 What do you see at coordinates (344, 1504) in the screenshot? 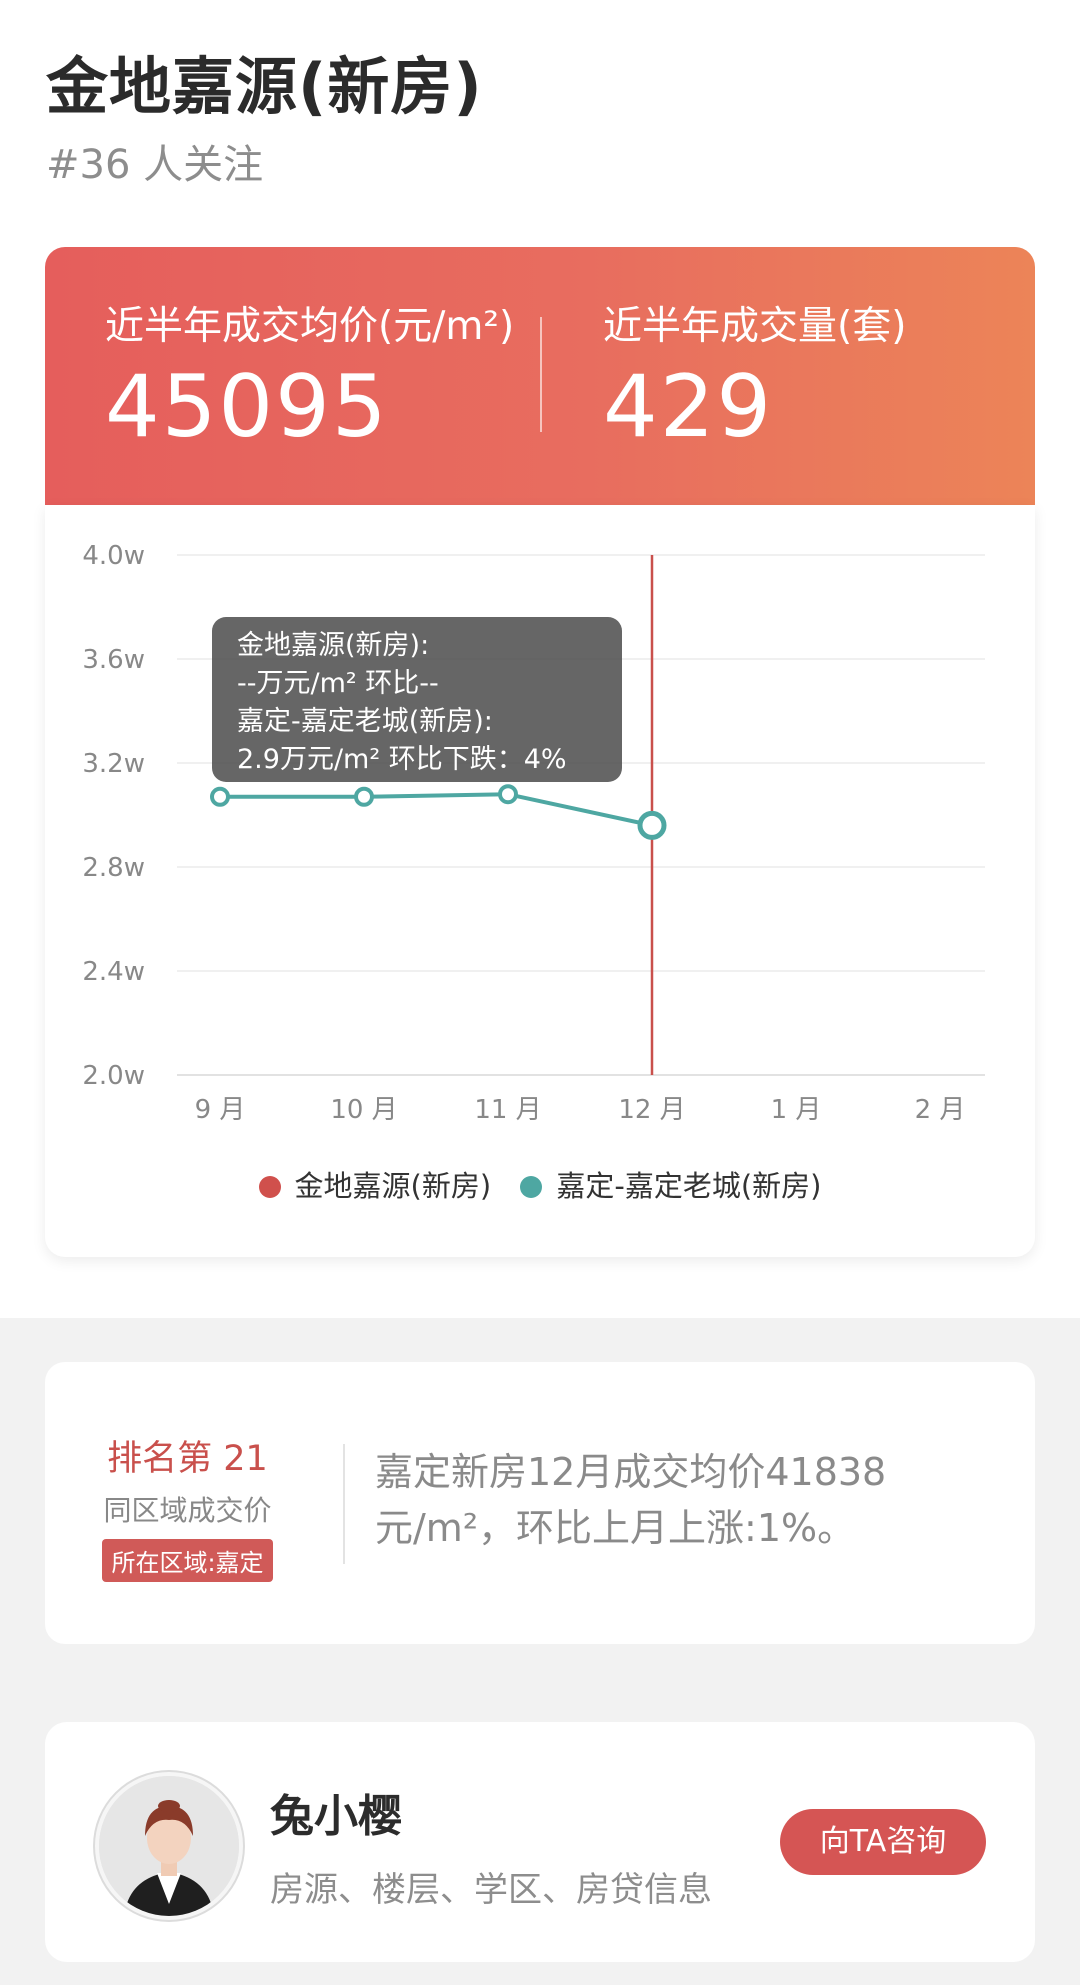
I see `rank-divider` at bounding box center [344, 1504].